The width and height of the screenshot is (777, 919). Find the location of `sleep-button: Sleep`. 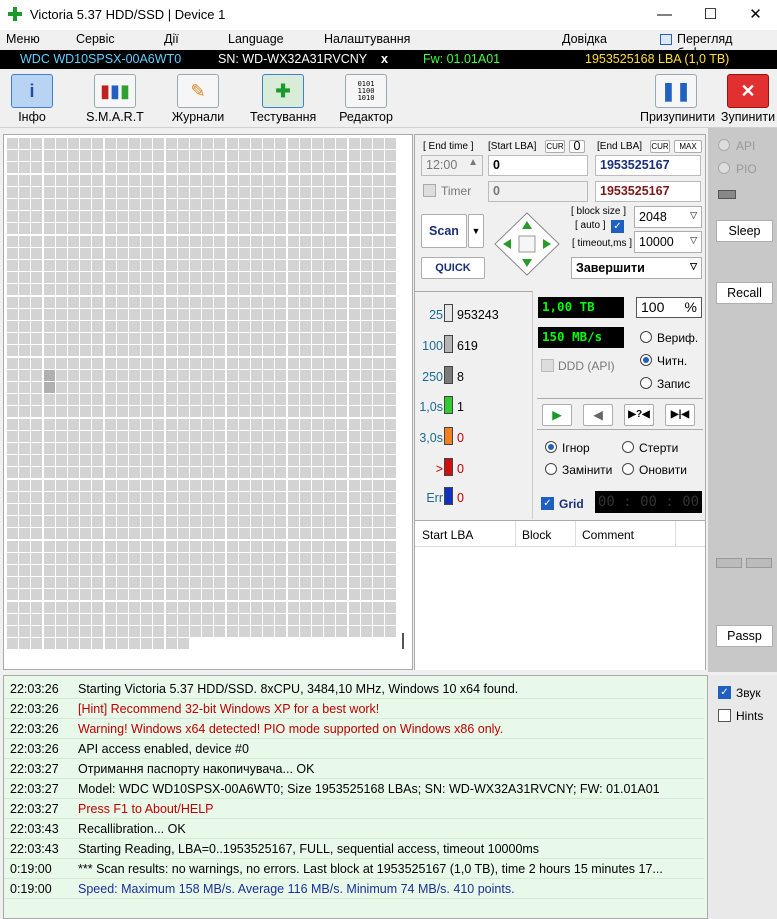

sleep-button: Sleep is located at coordinates (744, 231).